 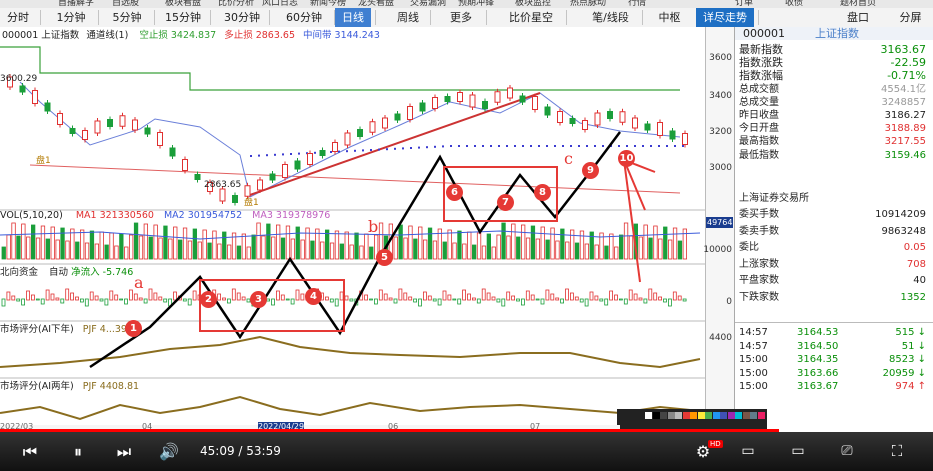 What do you see at coordinates (304, 17) in the screenshot?
I see `toolbar-item: 60分钟` at bounding box center [304, 17].